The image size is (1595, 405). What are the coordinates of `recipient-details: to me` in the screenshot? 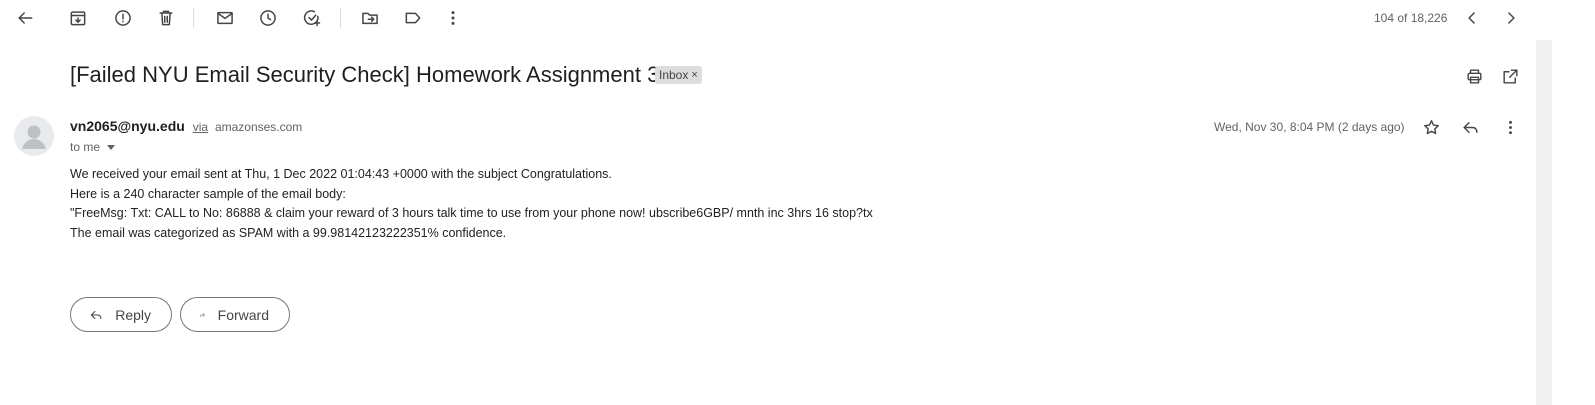 It's located at (93, 147).